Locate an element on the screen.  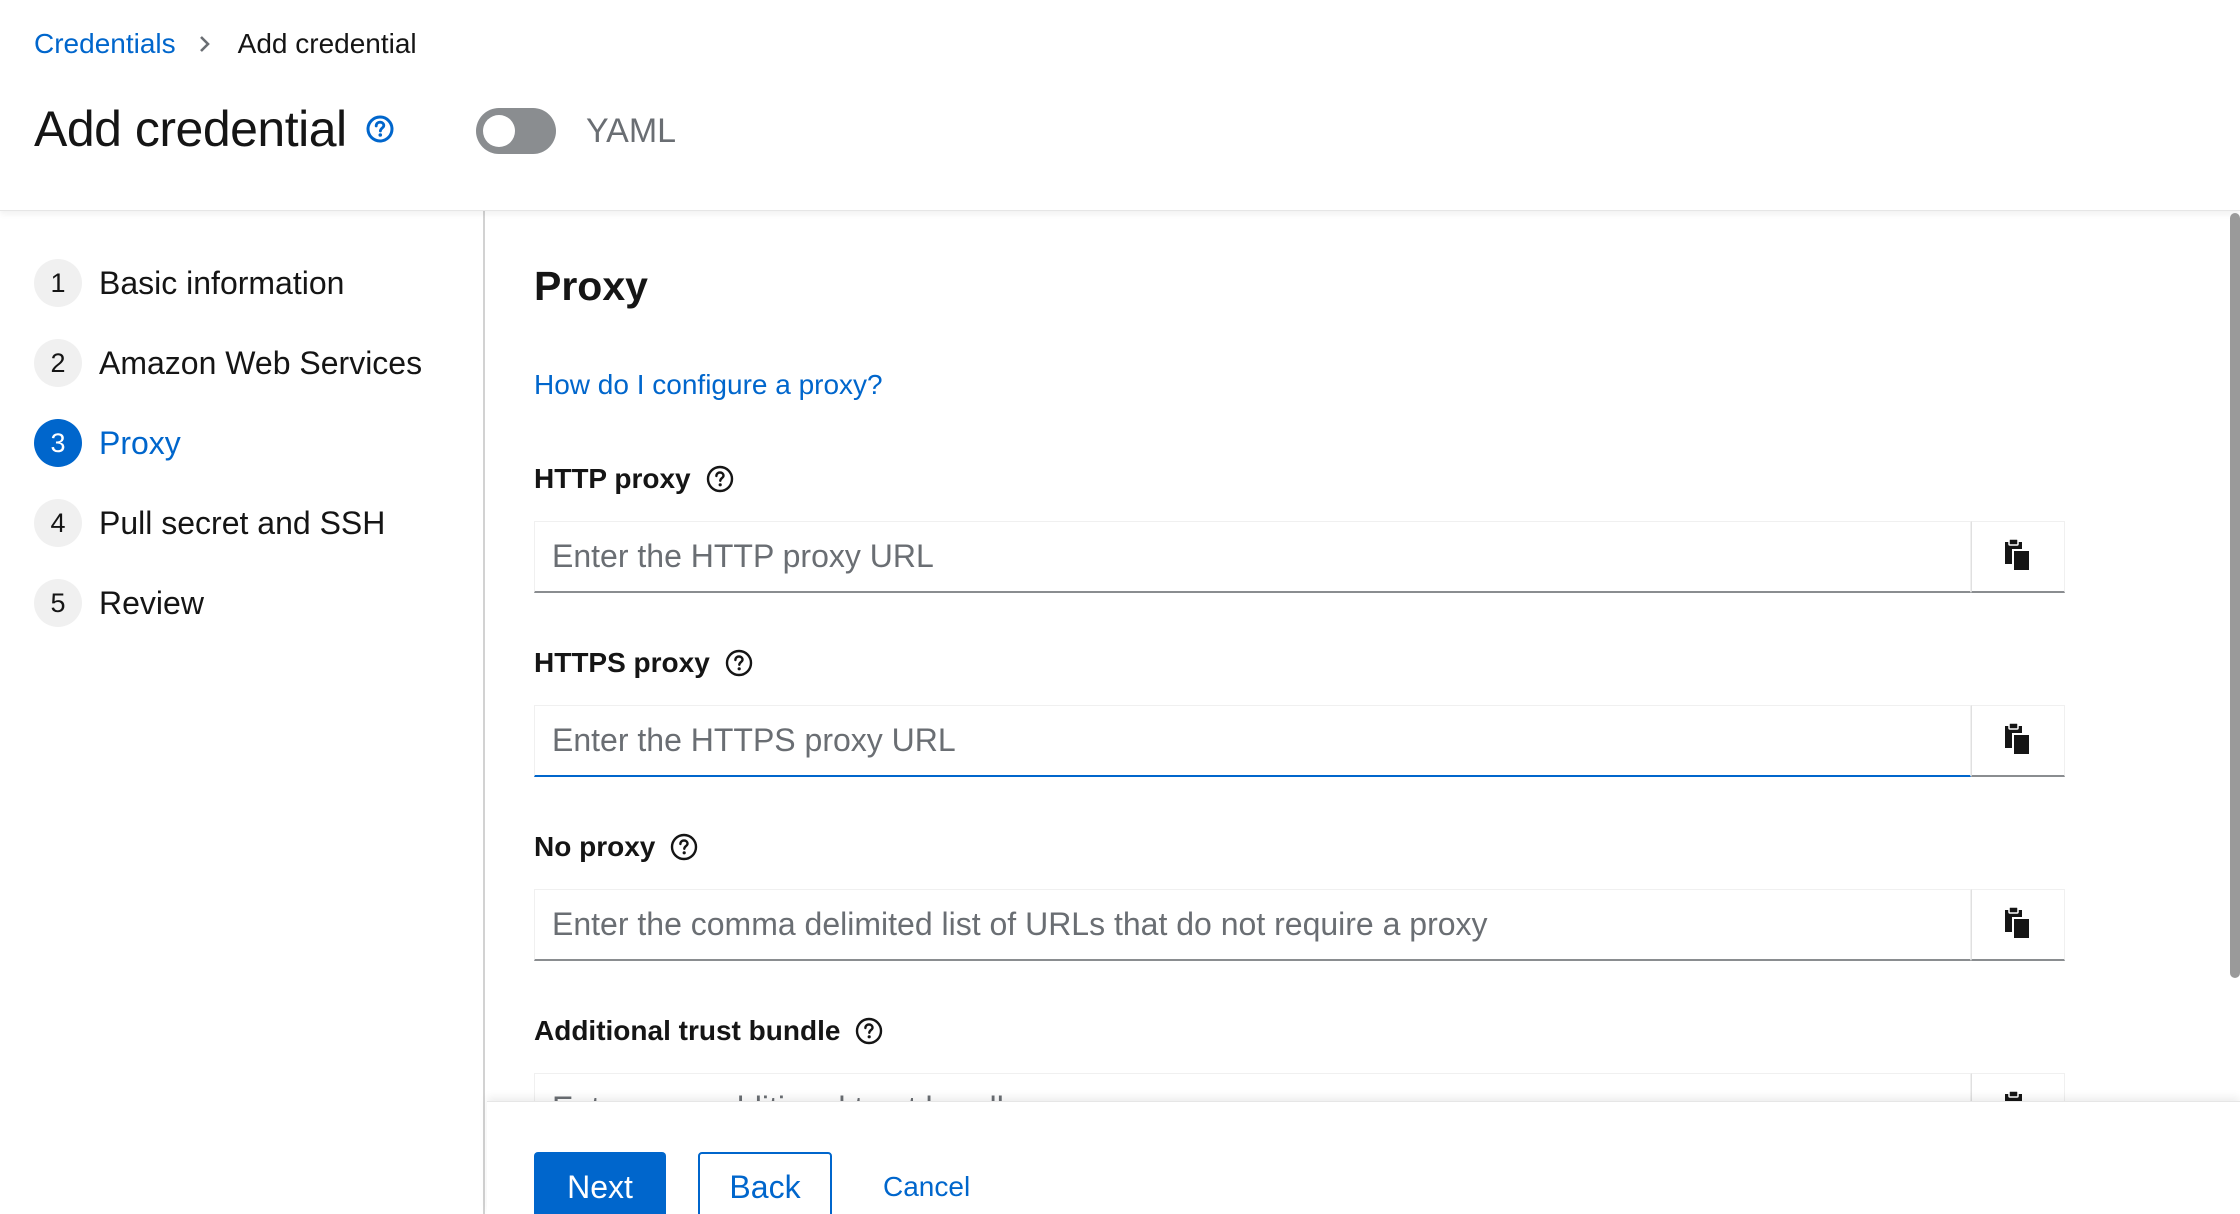
trust-bundle-input is located at coordinates (1252, 1087).